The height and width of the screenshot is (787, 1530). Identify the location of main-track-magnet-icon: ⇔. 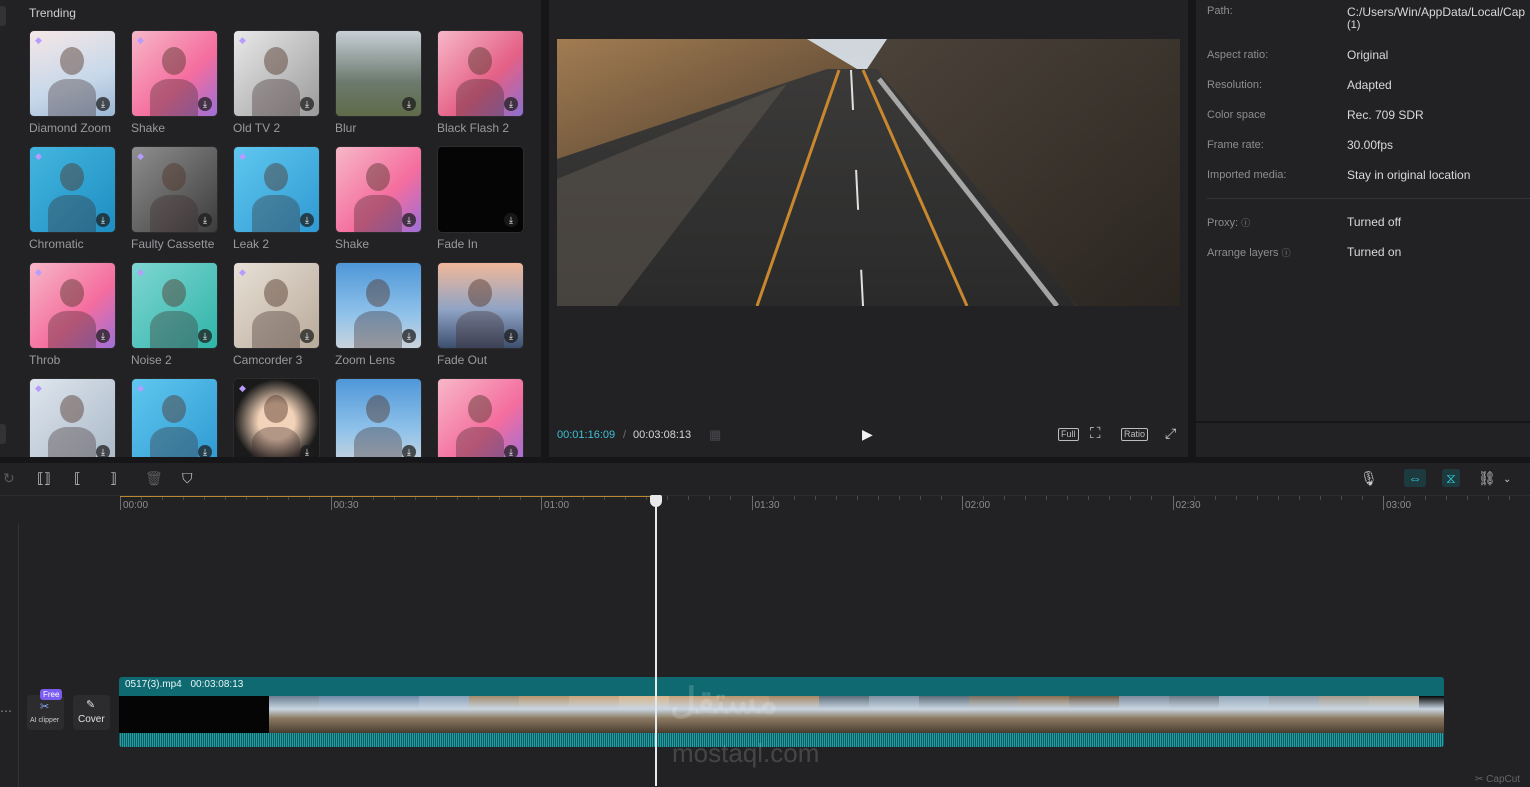
(1415, 478).